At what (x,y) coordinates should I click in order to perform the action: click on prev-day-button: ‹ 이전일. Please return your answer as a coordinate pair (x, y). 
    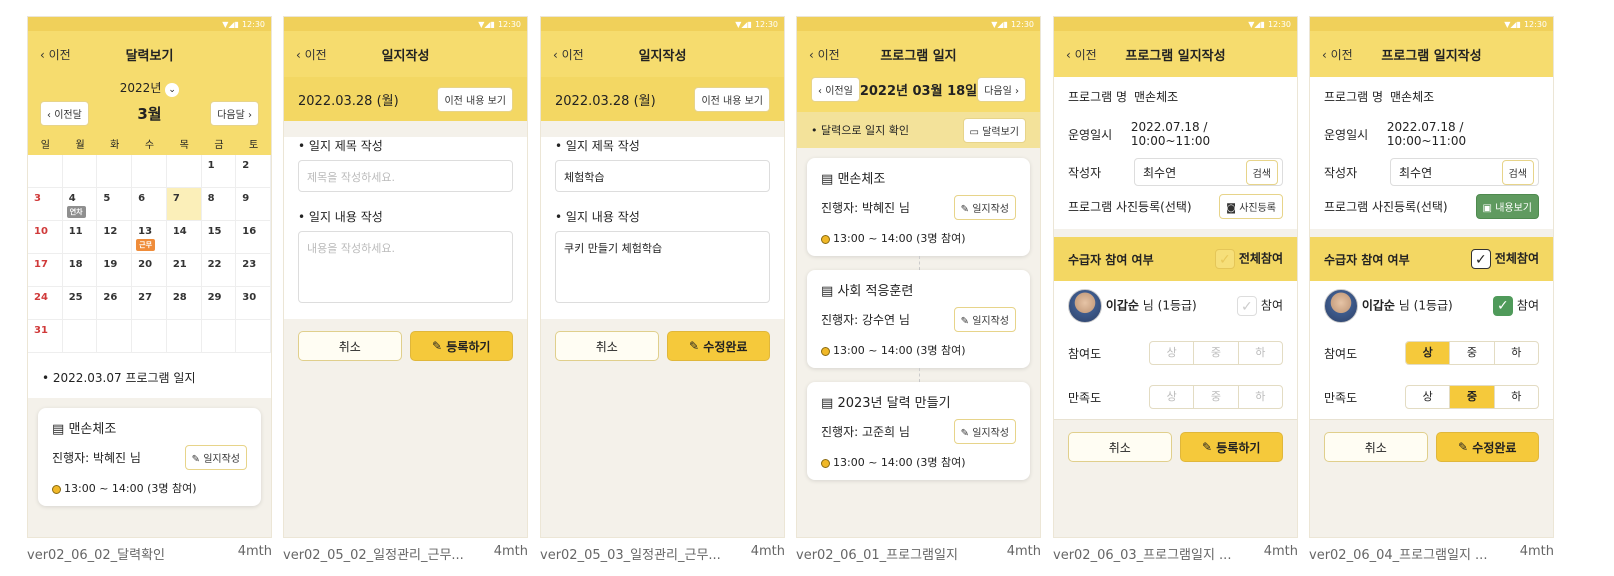
    Looking at the image, I should click on (835, 89).